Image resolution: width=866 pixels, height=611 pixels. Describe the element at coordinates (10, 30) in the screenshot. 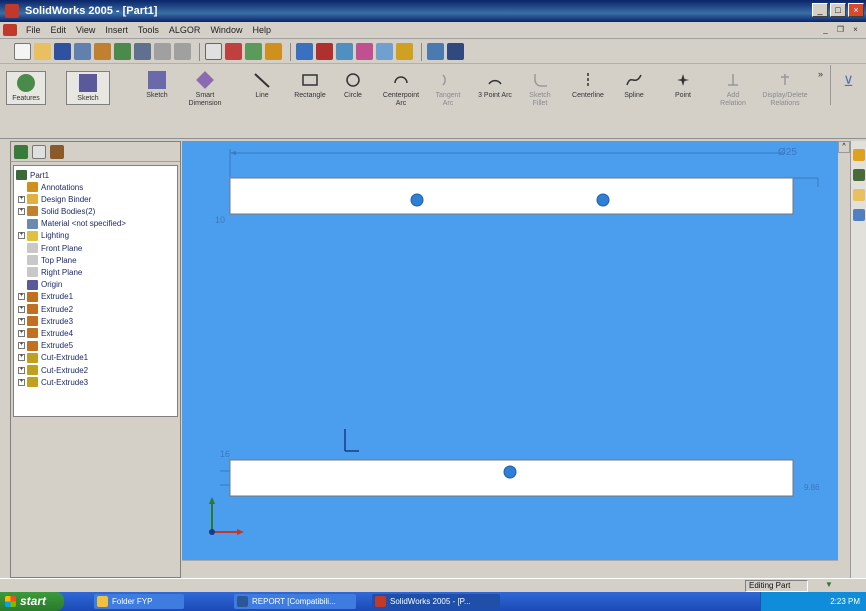

I see `document-icon` at that location.